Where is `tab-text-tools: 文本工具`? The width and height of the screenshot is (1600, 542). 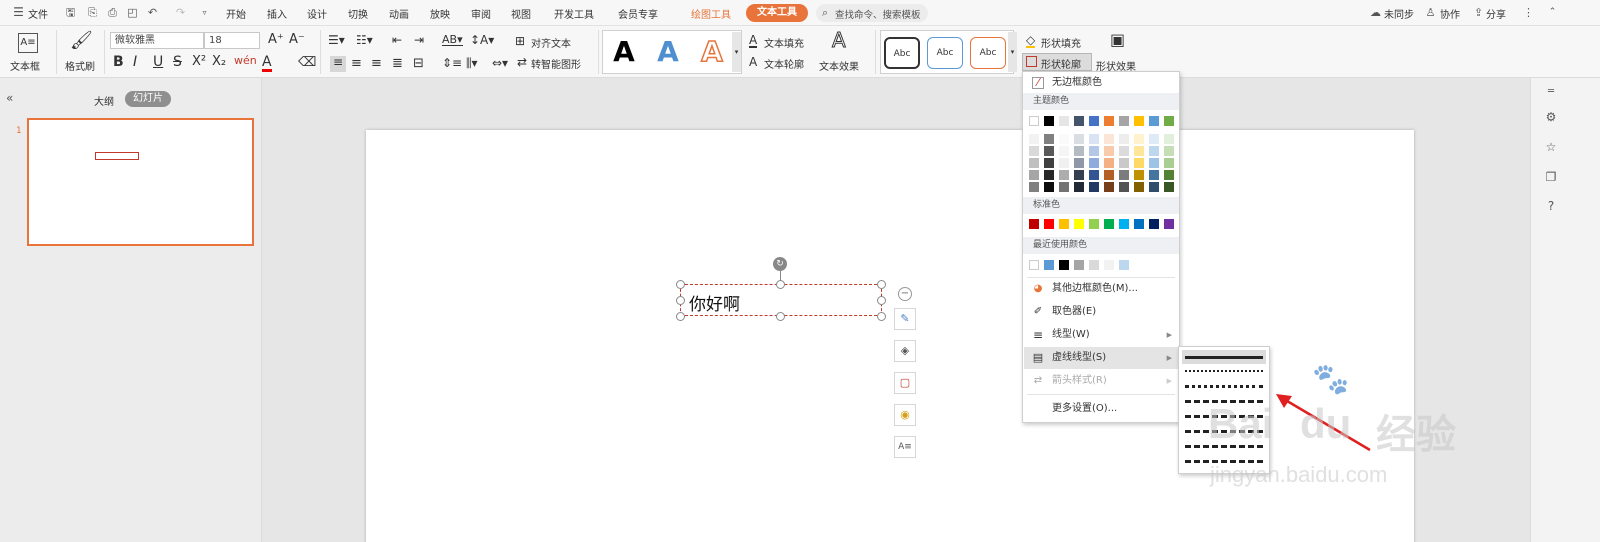
tab-text-tools: 文本工具 is located at coordinates (777, 13).